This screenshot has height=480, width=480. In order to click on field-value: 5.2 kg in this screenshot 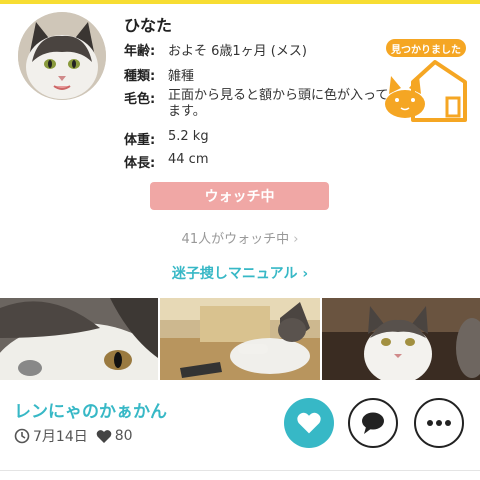, I will do `click(188, 136)`.